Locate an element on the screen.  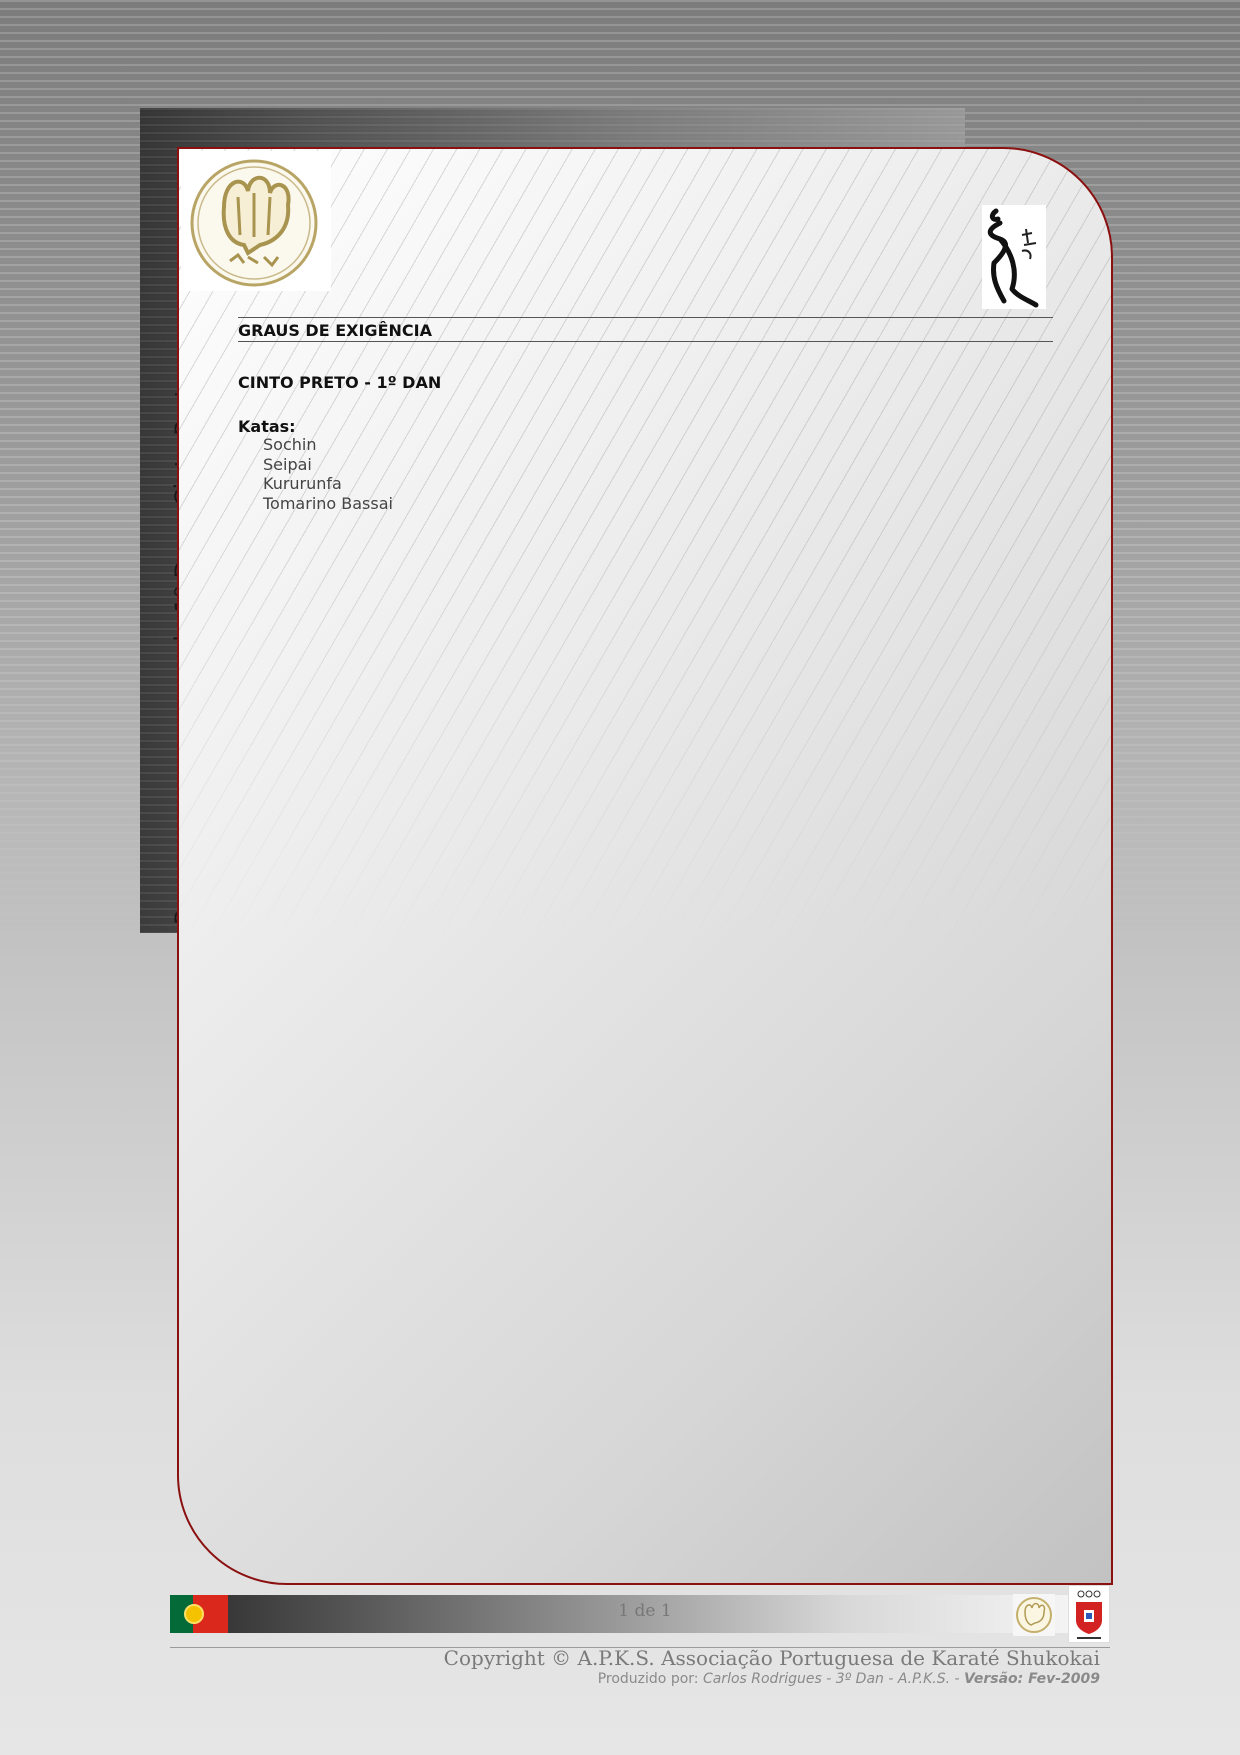
calligraphy-figure-icon is located at coordinates (1013, 258).